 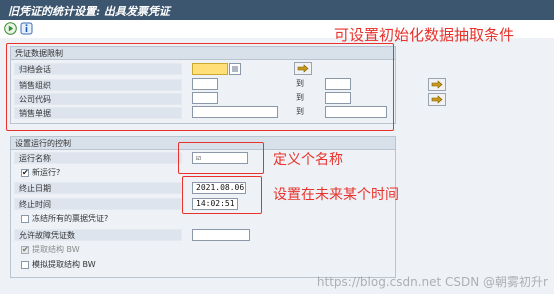 I want to click on end-time-label: 终止时间, so click(x=98, y=204).